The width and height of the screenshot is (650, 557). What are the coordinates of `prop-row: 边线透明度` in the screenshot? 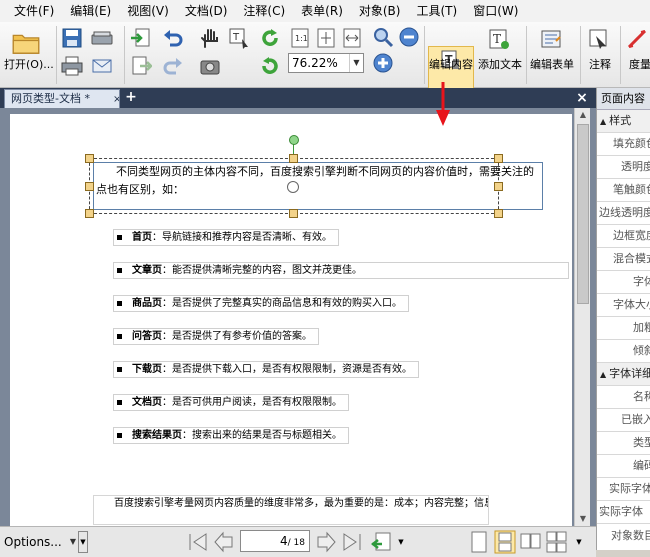 It's located at (623, 213).